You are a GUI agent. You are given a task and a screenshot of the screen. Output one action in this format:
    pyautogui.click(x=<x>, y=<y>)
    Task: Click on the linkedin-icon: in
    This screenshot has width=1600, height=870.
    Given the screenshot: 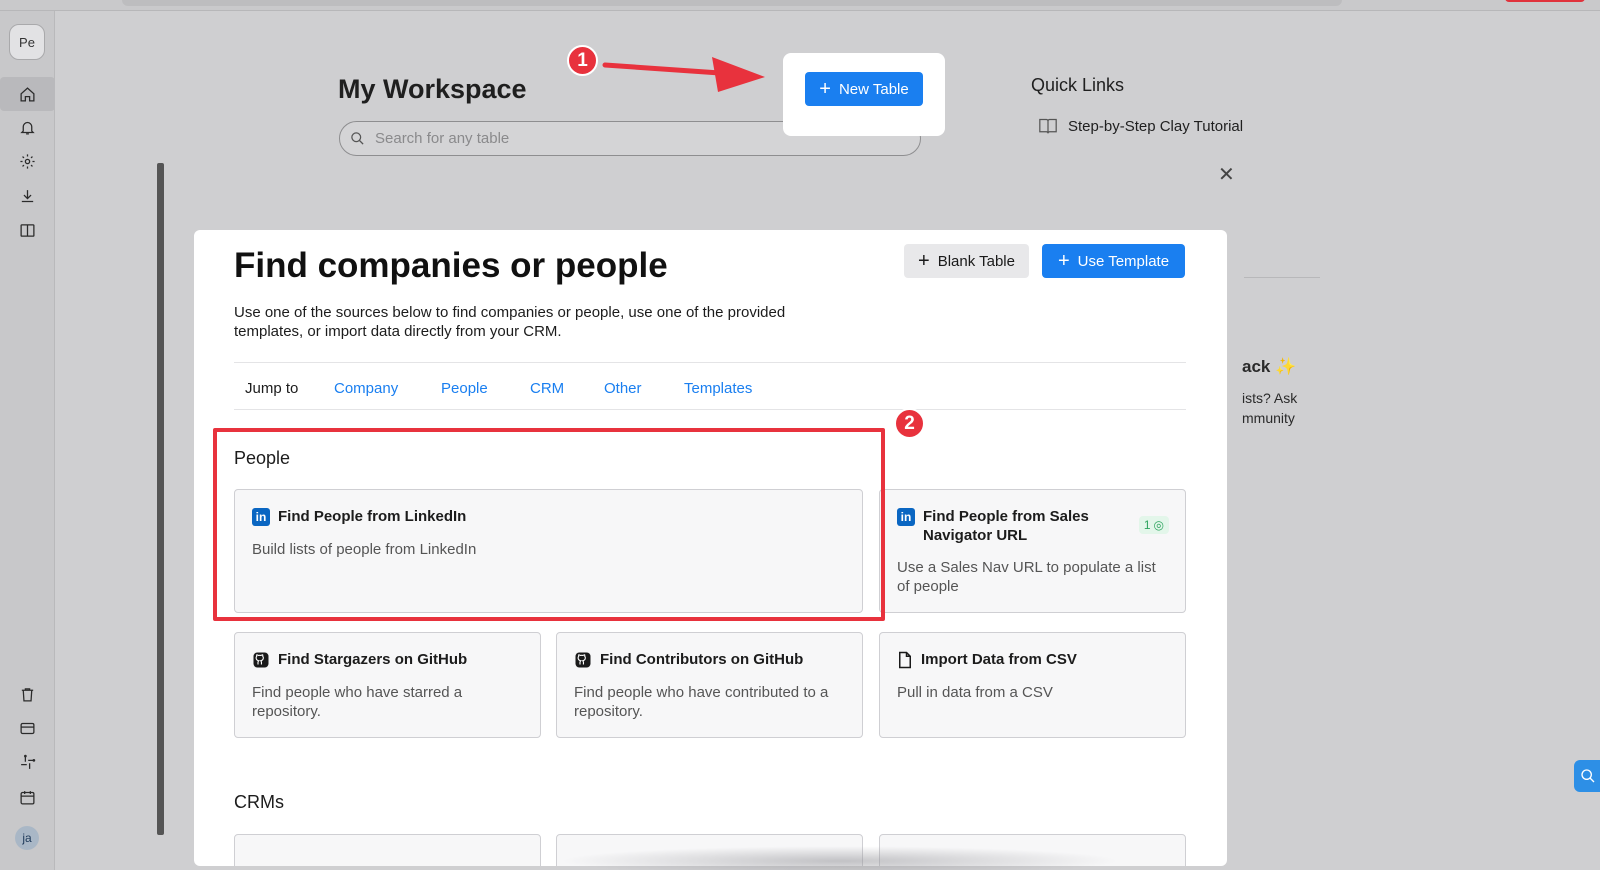 What is the action you would take?
    pyautogui.click(x=906, y=517)
    